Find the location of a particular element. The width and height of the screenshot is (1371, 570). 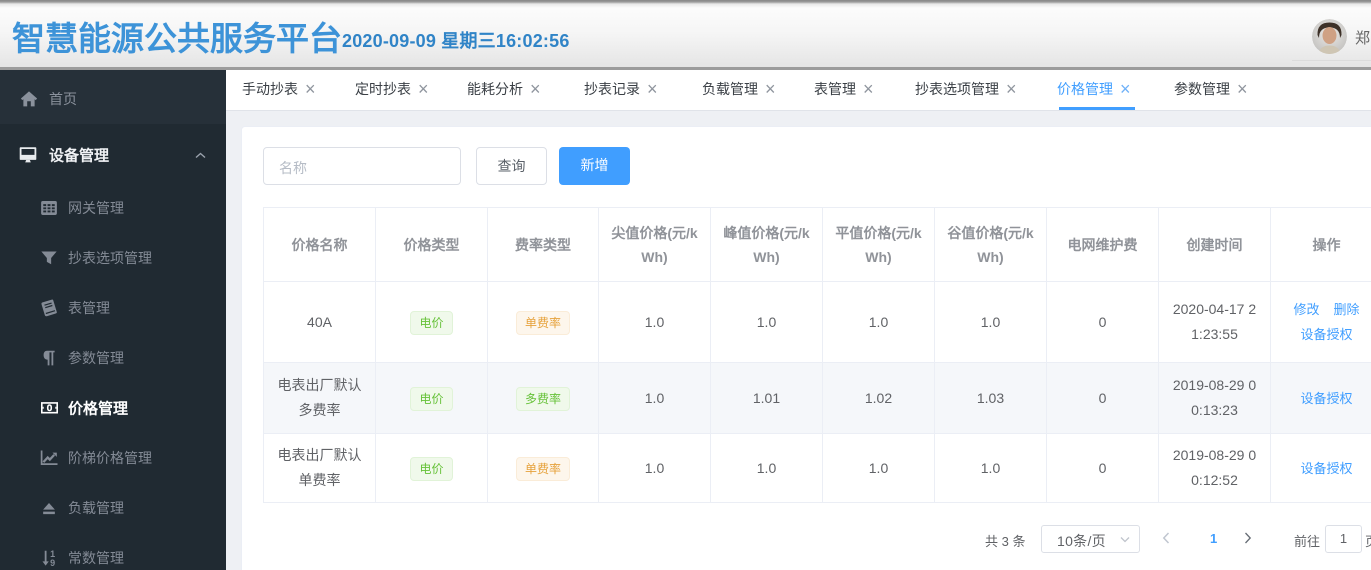

svg-text: 9 is located at coordinates (52, 562).